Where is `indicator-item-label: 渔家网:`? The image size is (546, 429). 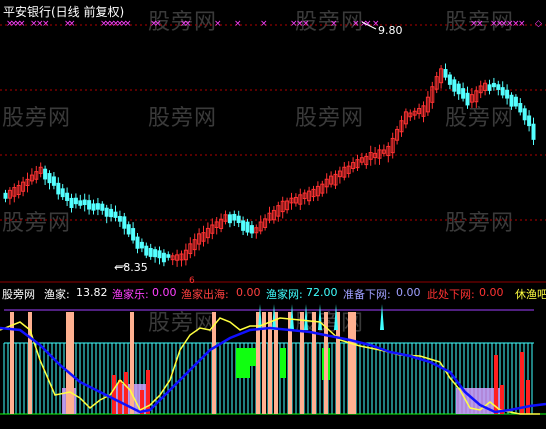
indicator-item-label: 渔家网: is located at coordinates (284, 294).